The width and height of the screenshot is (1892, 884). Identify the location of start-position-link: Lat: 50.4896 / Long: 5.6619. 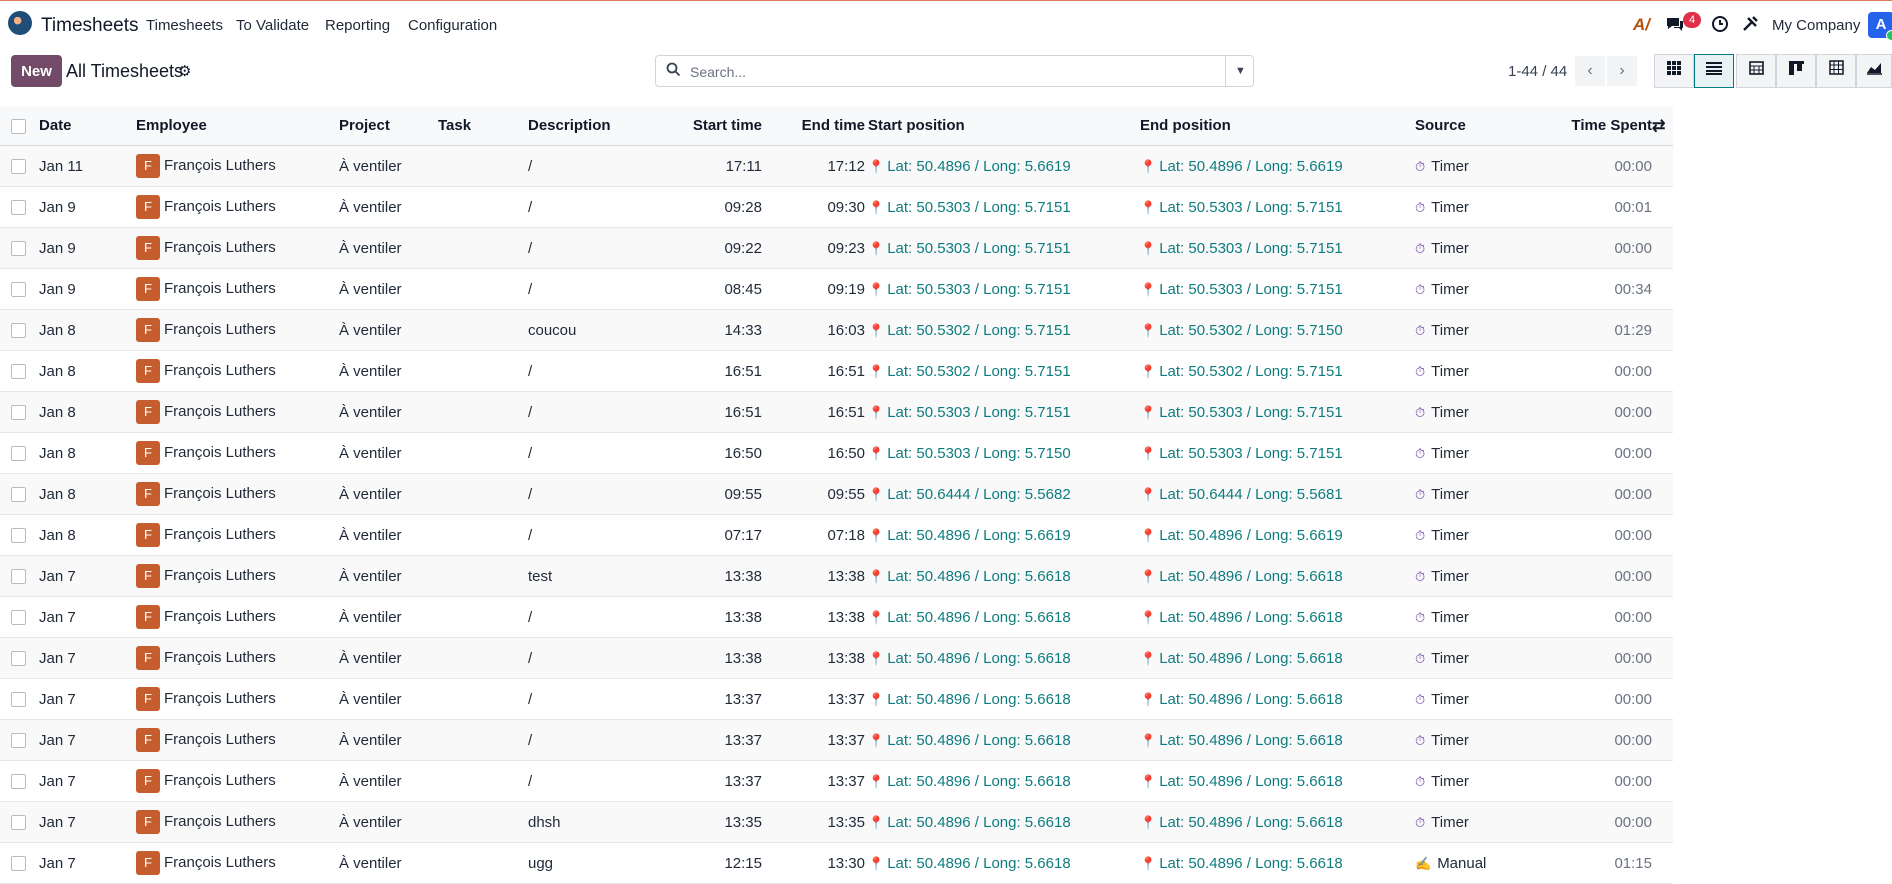
(979, 166).